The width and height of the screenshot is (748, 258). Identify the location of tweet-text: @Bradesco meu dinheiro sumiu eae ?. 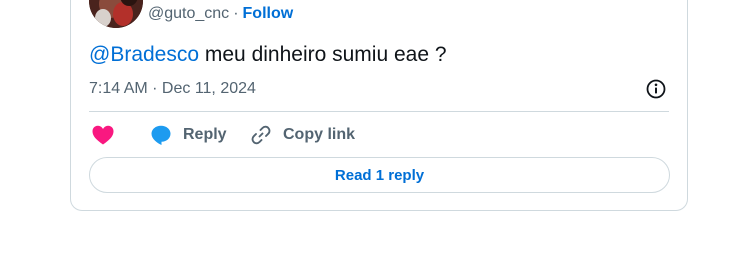
(268, 55).